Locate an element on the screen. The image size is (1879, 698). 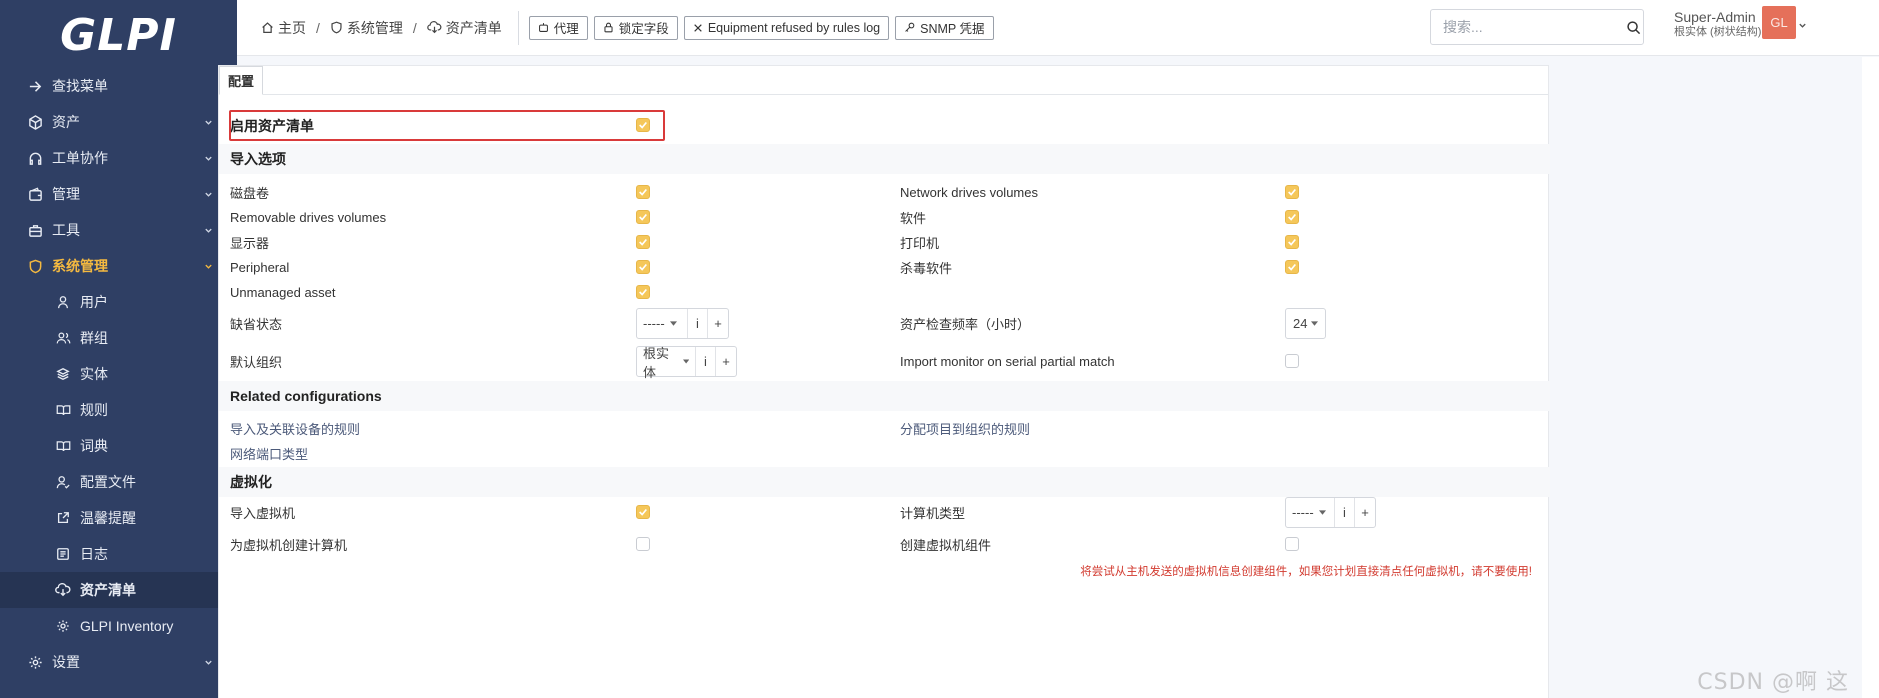
sidebar-item-label: 词典 is located at coordinates (94, 446).